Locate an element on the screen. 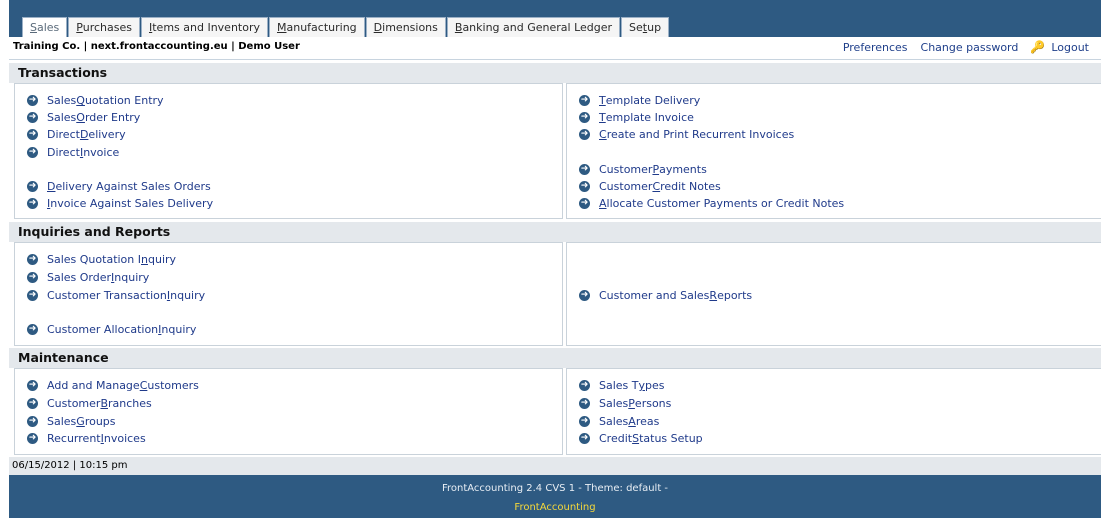 The height and width of the screenshot is (518, 1101). section-header-transactions: Transactions is located at coordinates (555, 73).